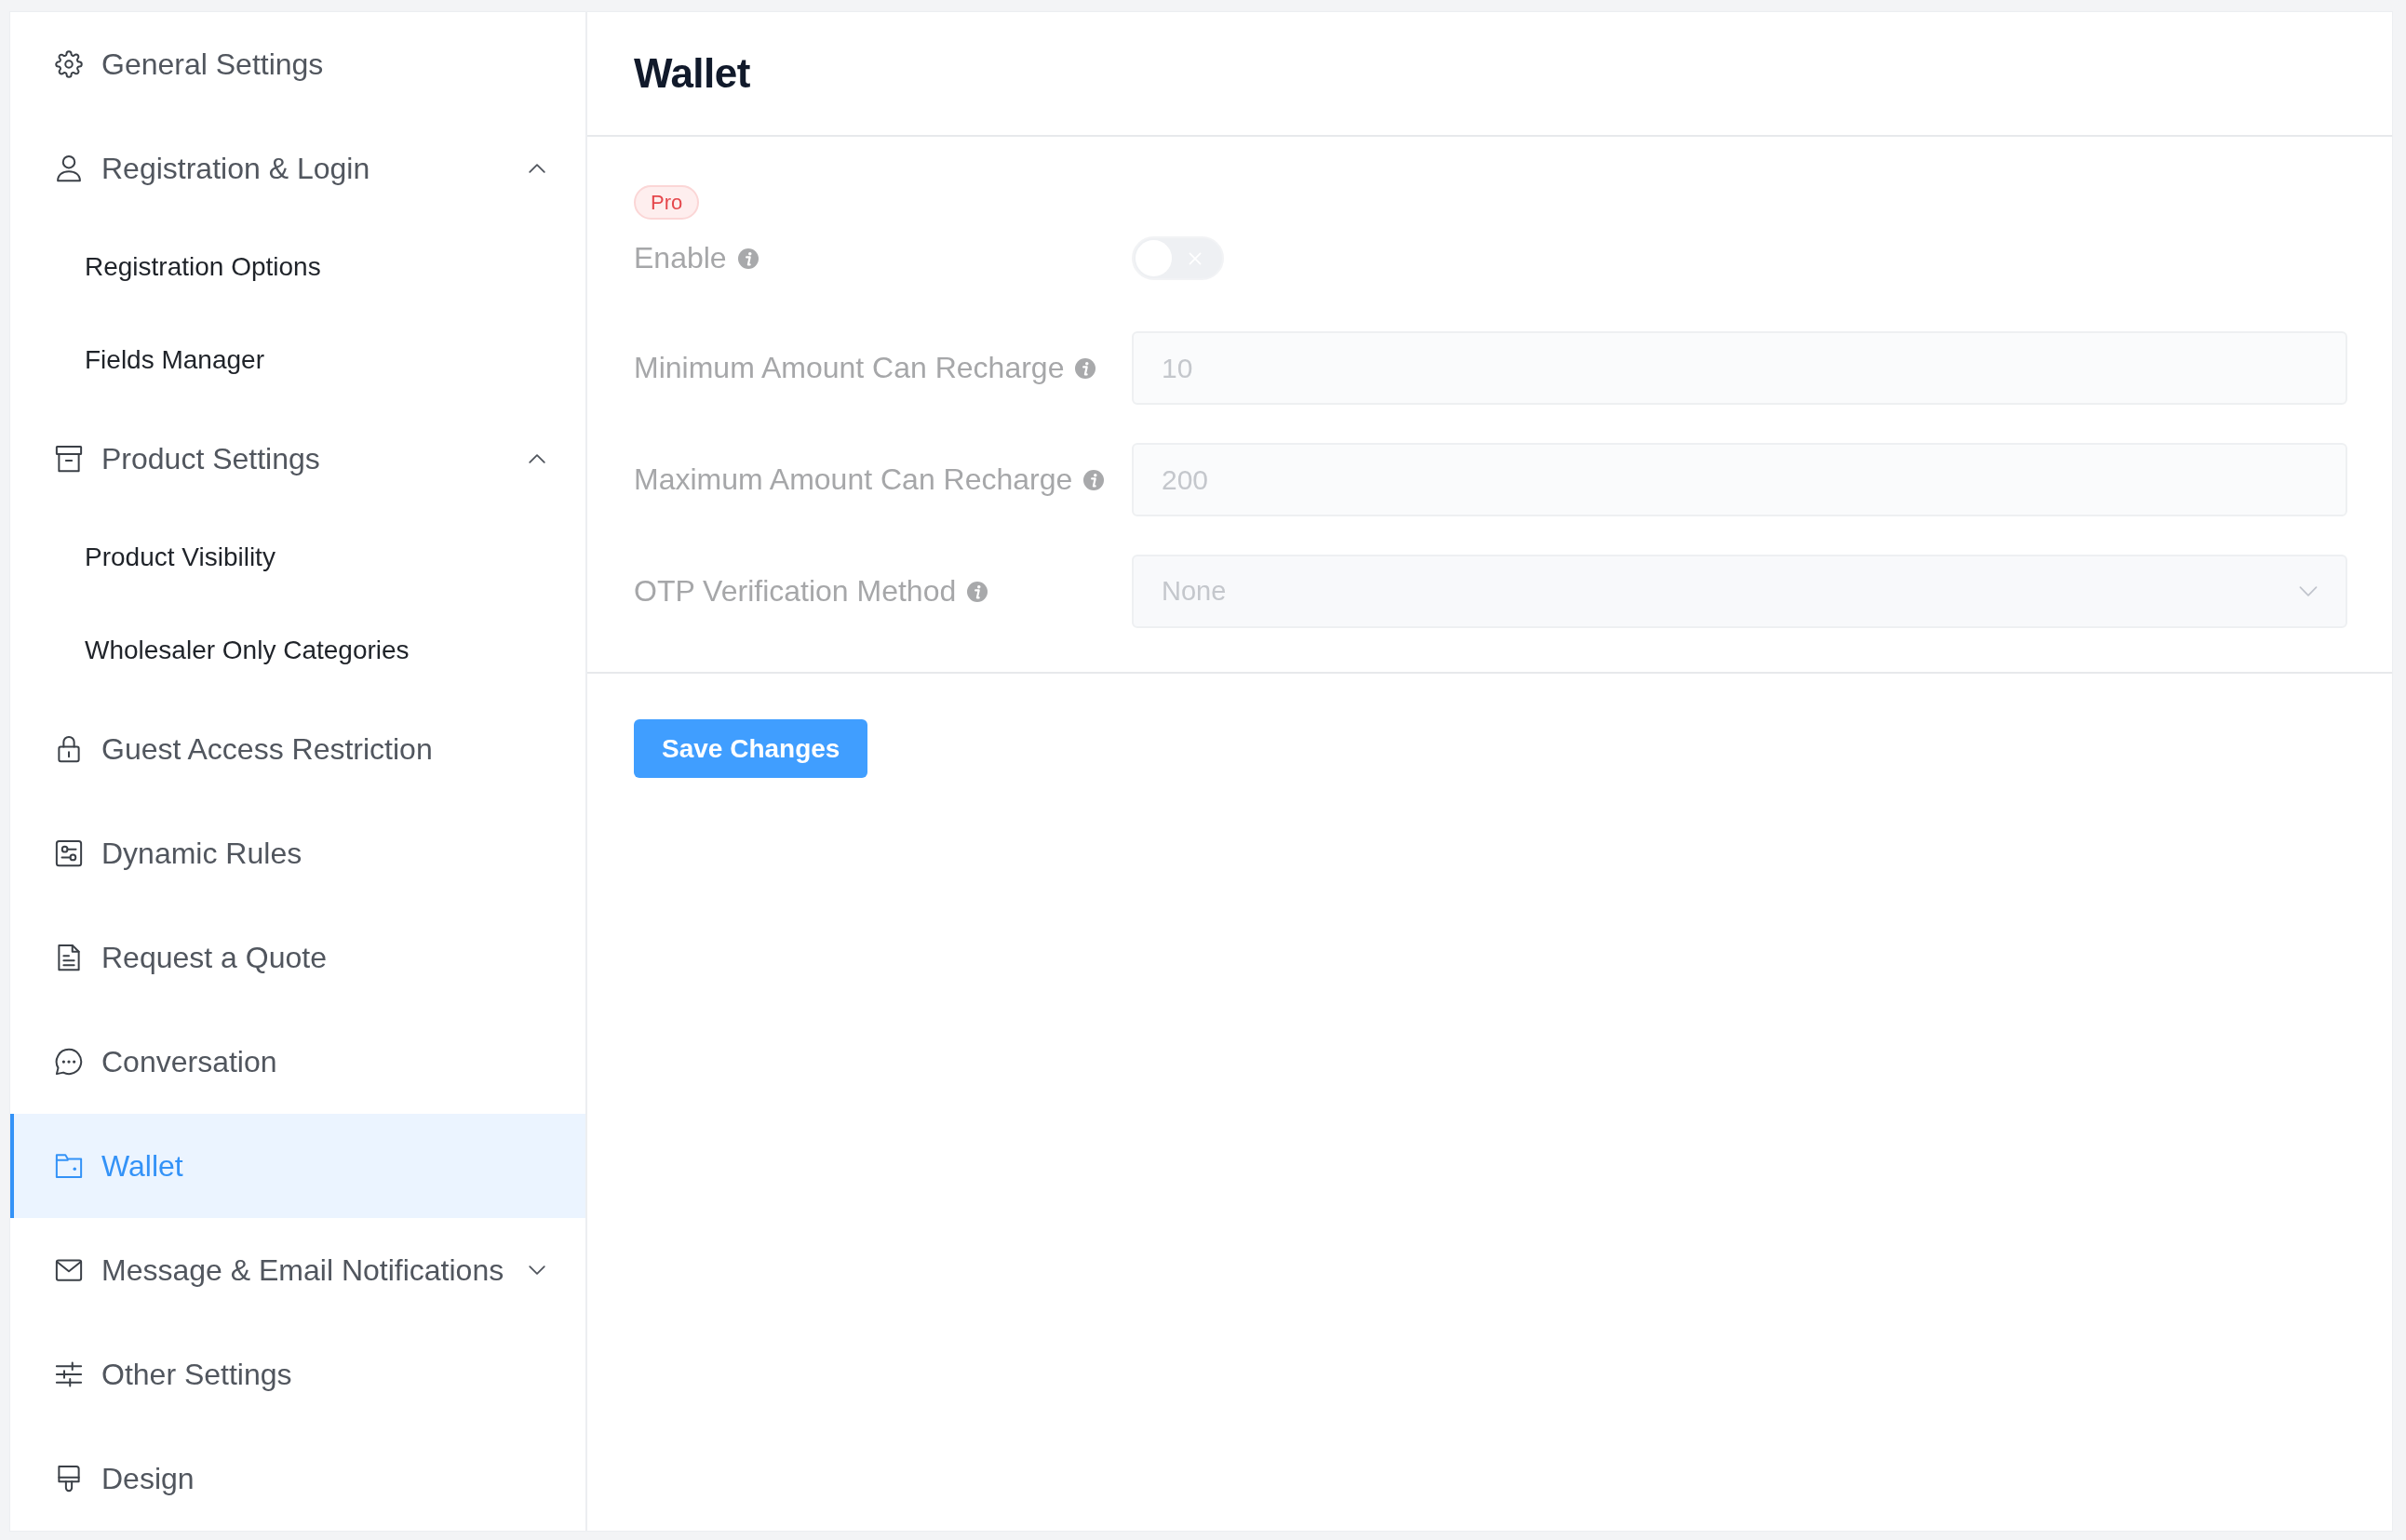  I want to click on sliders-box-icon, so click(69, 853).